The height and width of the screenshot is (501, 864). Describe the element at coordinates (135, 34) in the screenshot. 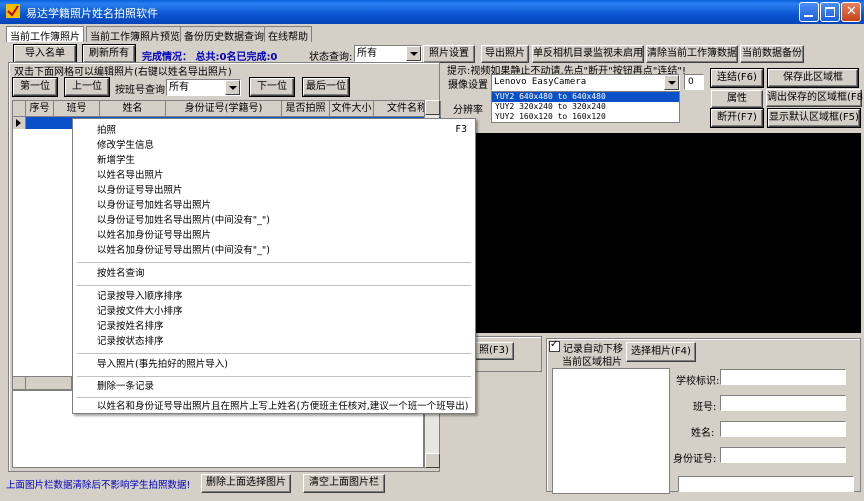

I see `tab-photo-preview: 当前工作簿照片预览` at that location.